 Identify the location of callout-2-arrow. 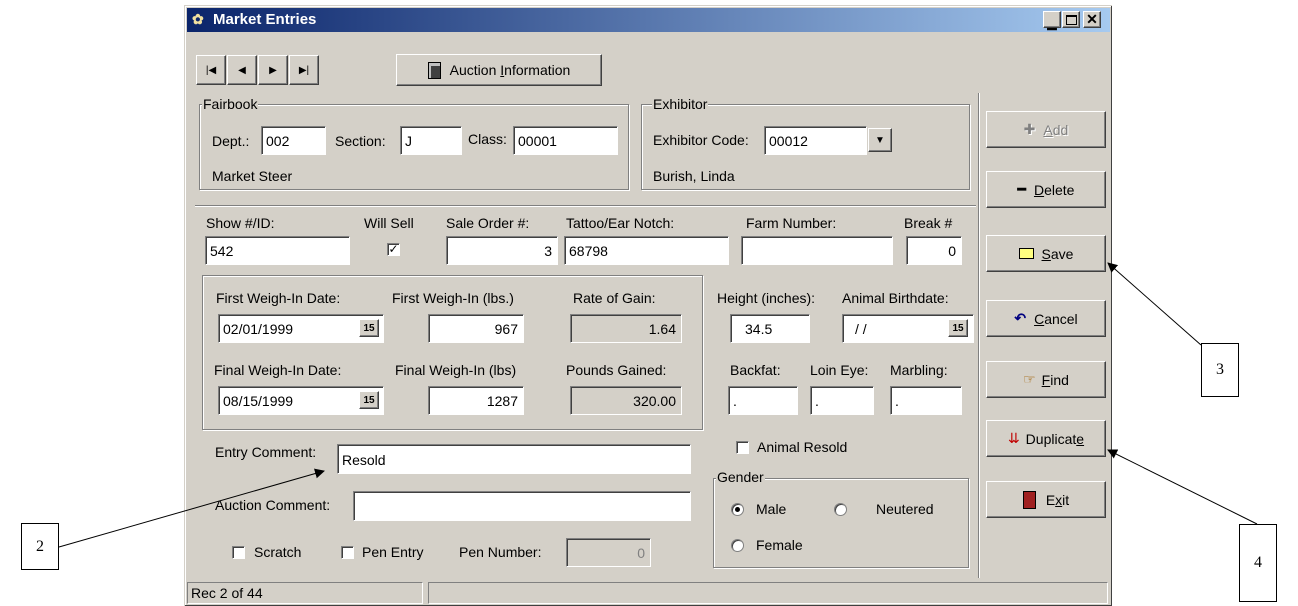
(191, 508).